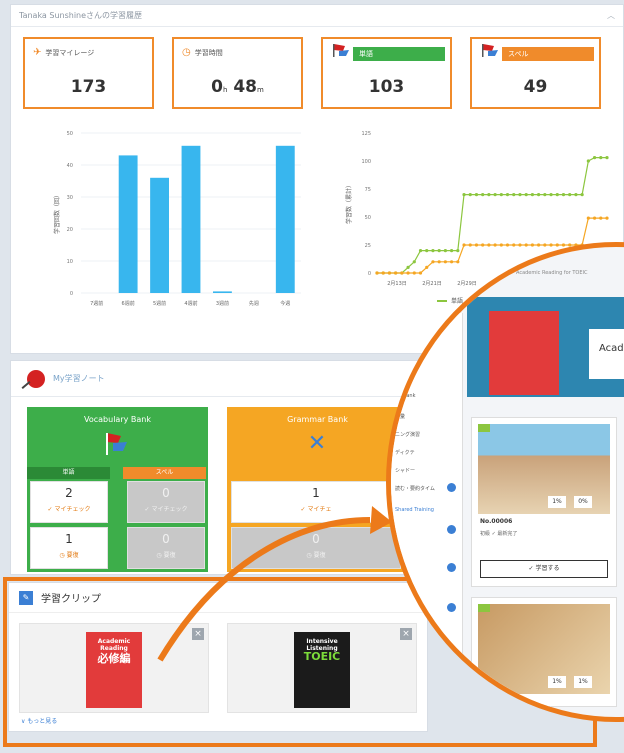 This screenshot has height=753, width=624. I want to click on study-button: ✓ 学習する, so click(544, 569).